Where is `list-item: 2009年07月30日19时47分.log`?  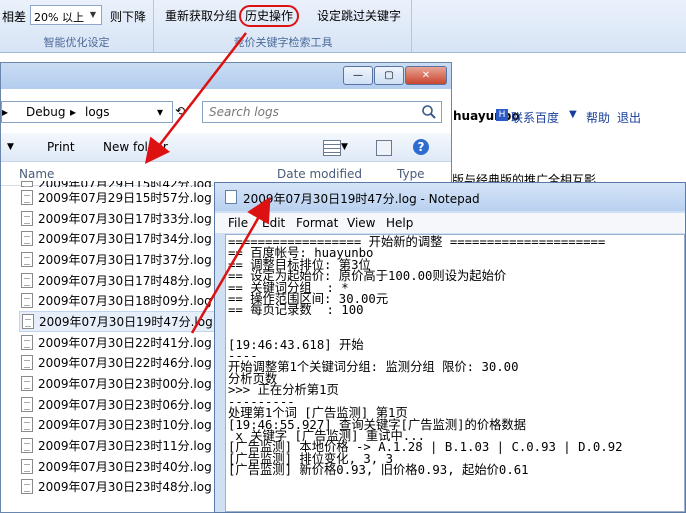
list-item: 2009年07月30日19时47分.log is located at coordinates (119, 321).